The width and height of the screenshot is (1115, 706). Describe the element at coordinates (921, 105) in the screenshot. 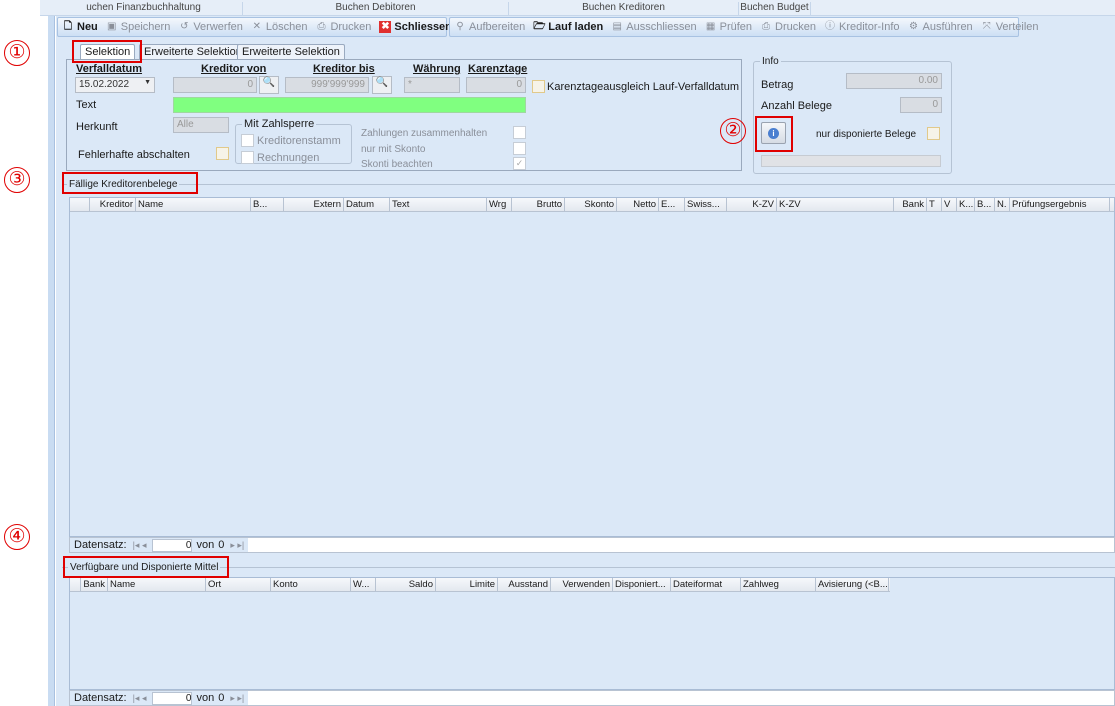

I see `anzahl-belege-value: 0` at that location.